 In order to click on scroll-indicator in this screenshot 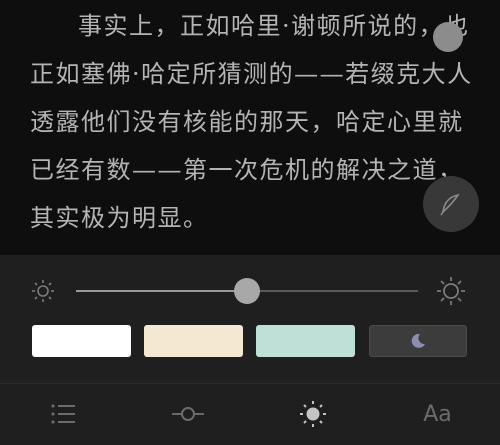, I will do `click(448, 37)`.